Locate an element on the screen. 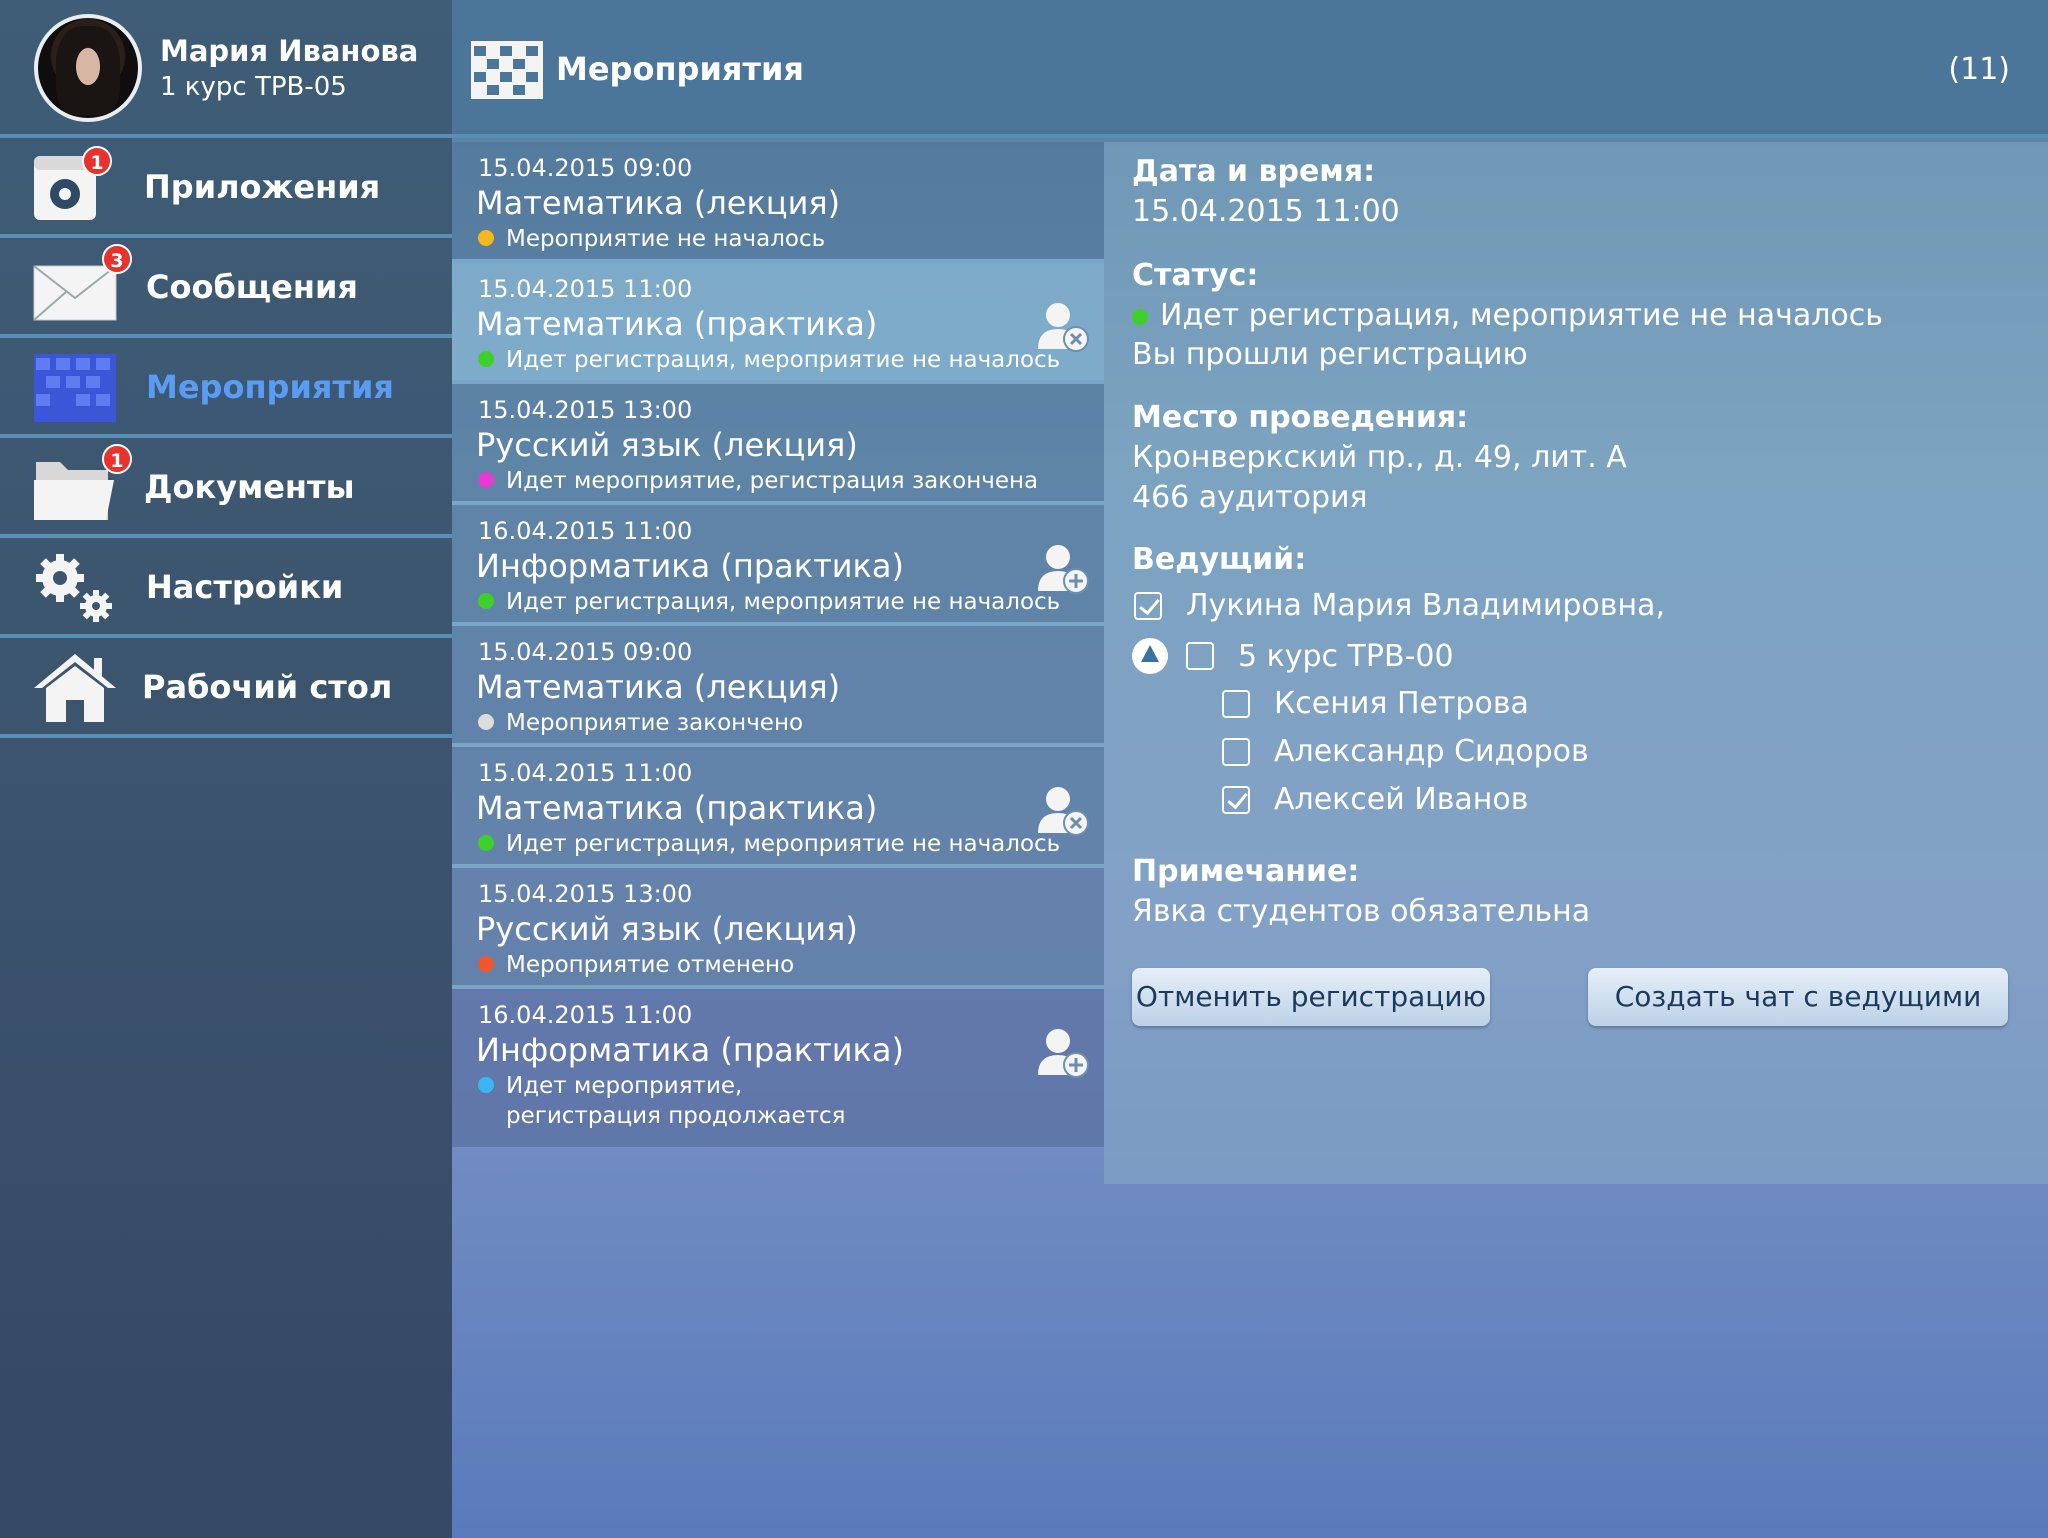 The image size is (2048, 1538). member-name: Алексей Иванов is located at coordinates (1401, 799).